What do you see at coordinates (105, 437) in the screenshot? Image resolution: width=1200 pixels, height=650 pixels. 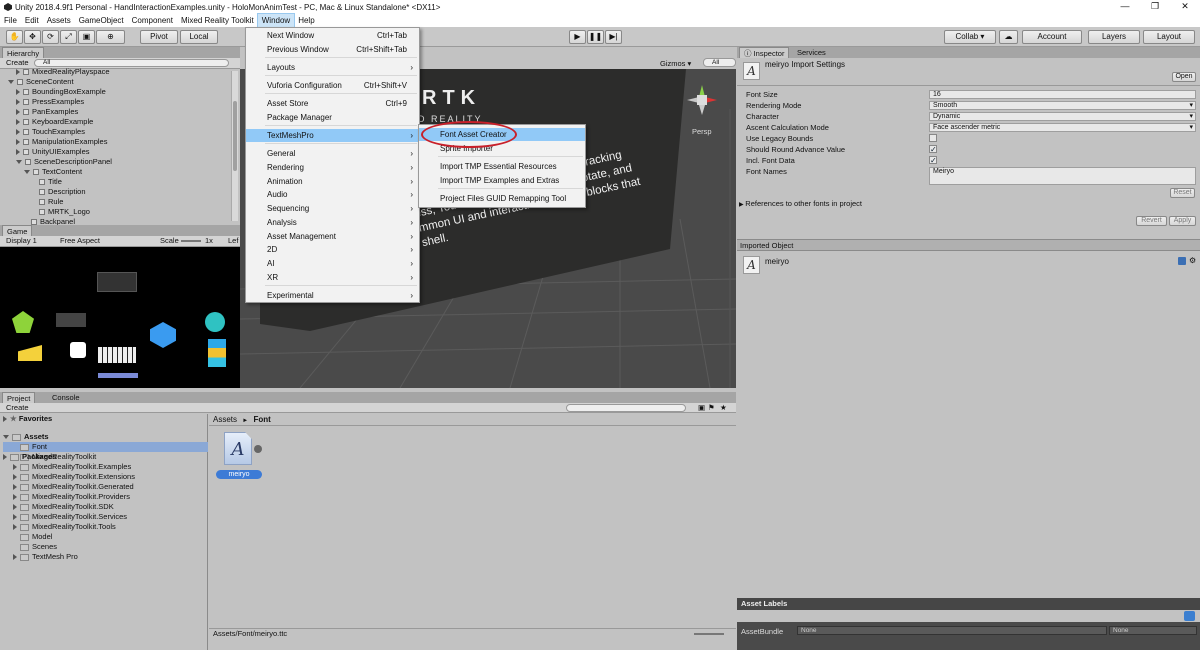 I see `assets-node: Assets` at bounding box center [105, 437].